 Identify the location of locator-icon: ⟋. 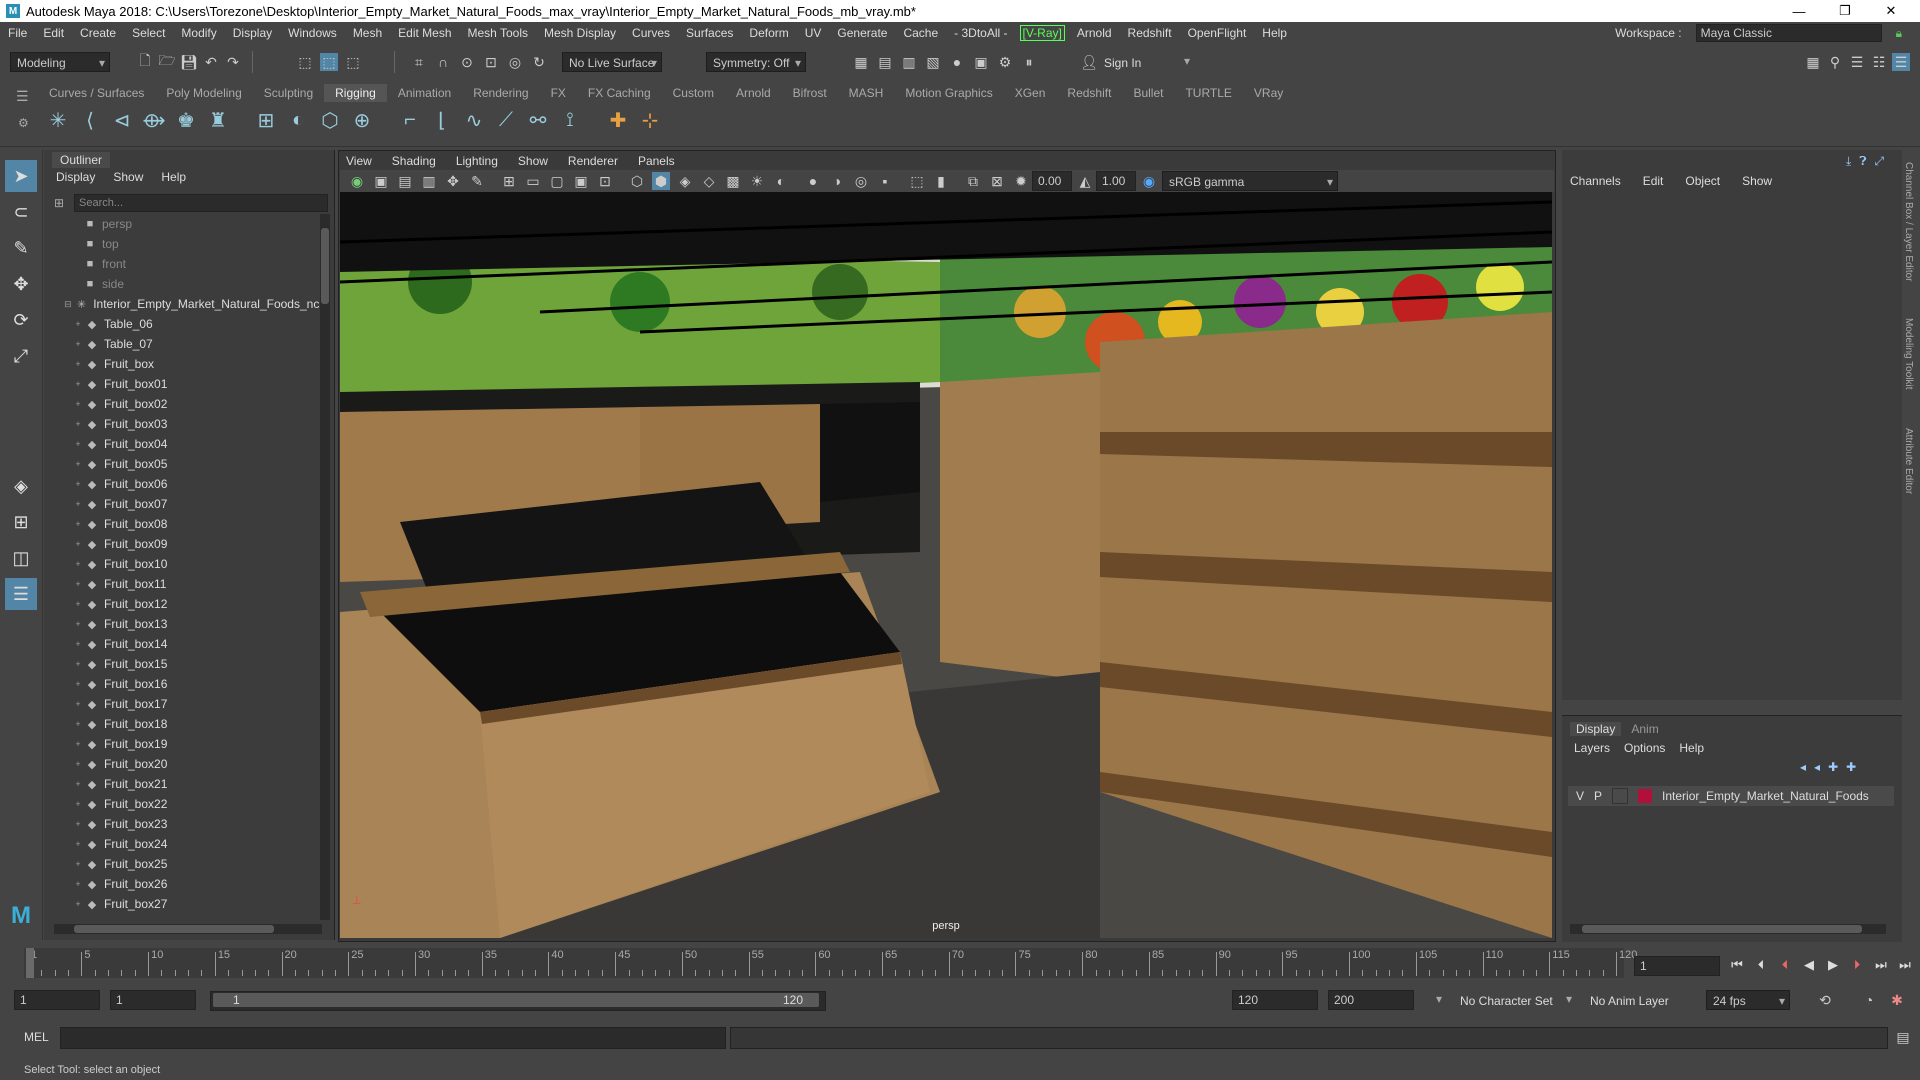
(506, 120).